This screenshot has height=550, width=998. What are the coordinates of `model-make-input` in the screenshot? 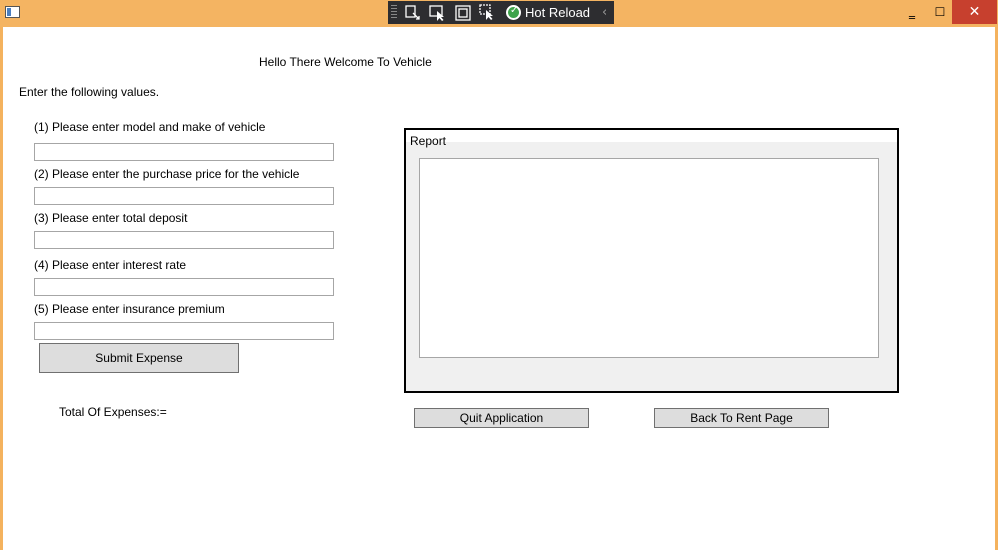 It's located at (184, 152).